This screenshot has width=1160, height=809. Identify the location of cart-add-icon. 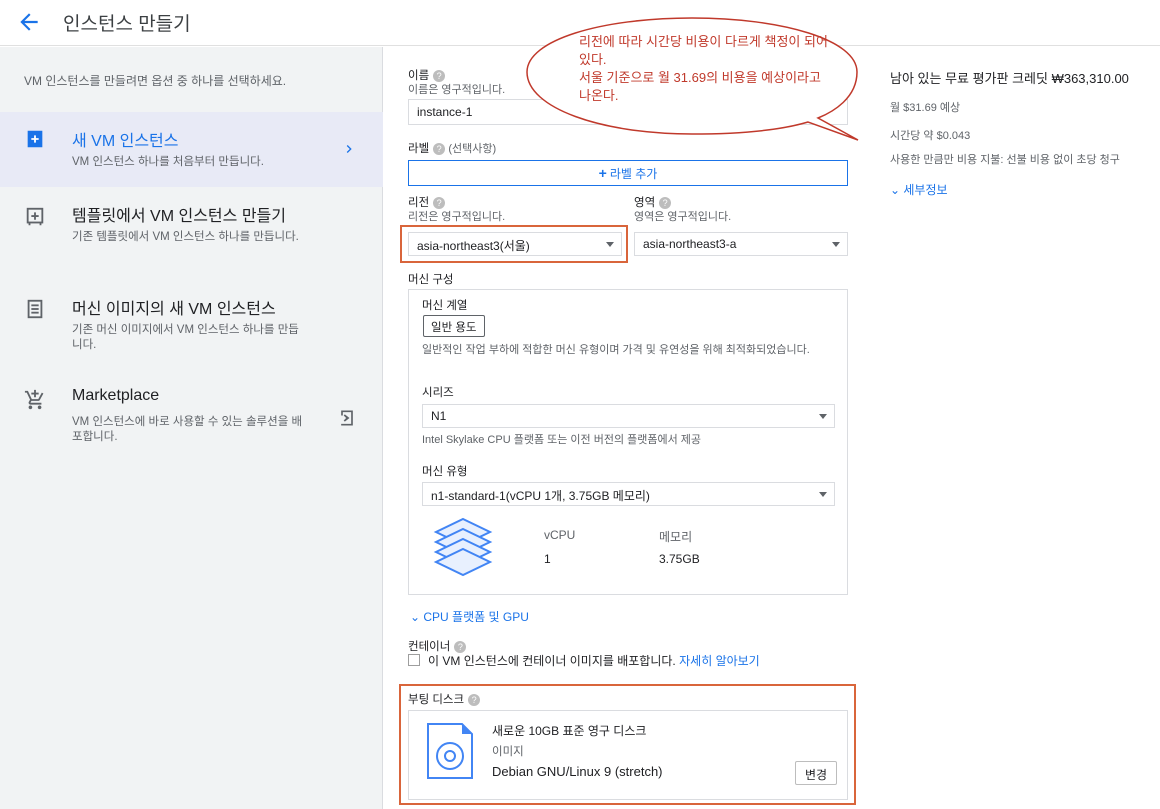
(34, 399).